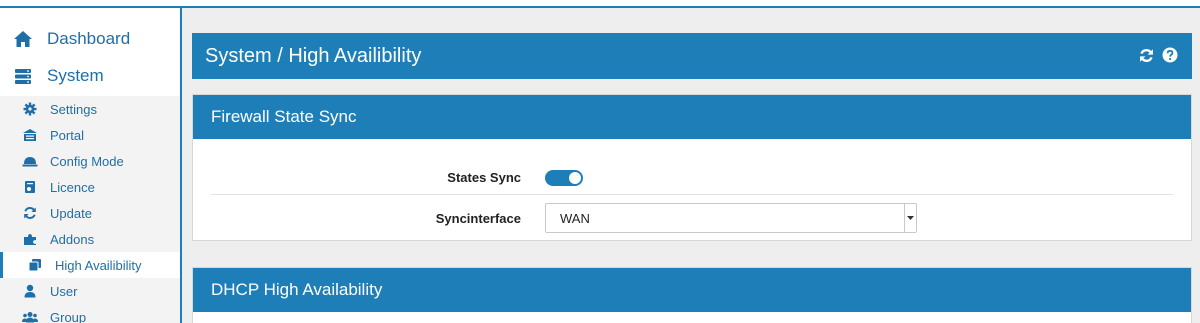 The image size is (1200, 323). What do you see at coordinates (71, 213) in the screenshot?
I see `sidebar-item-label: Update` at bounding box center [71, 213].